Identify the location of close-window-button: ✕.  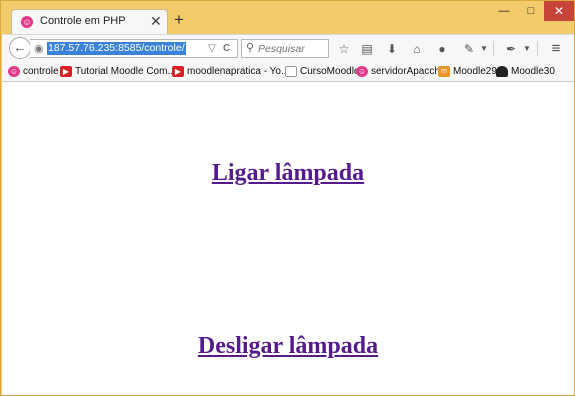
(559, 11).